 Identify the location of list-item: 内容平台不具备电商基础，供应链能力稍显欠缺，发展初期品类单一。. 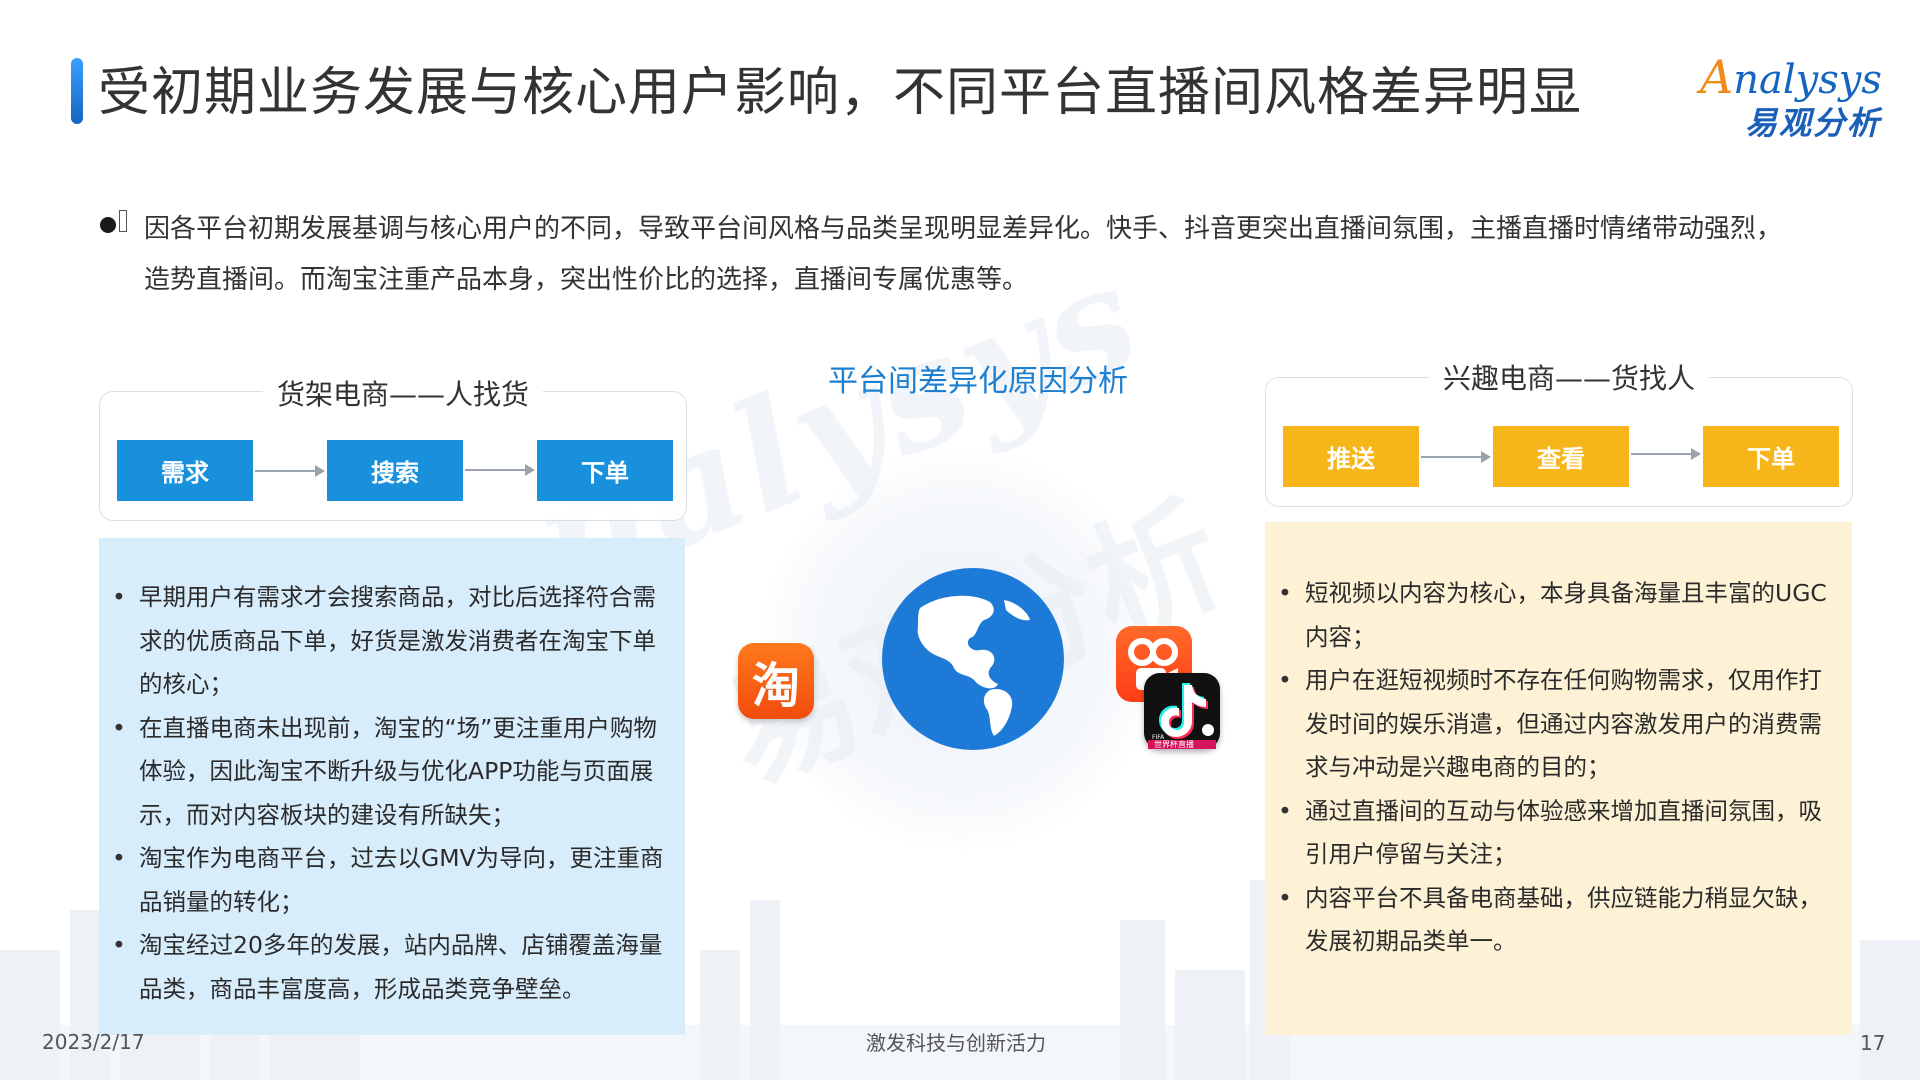
(1558, 920).